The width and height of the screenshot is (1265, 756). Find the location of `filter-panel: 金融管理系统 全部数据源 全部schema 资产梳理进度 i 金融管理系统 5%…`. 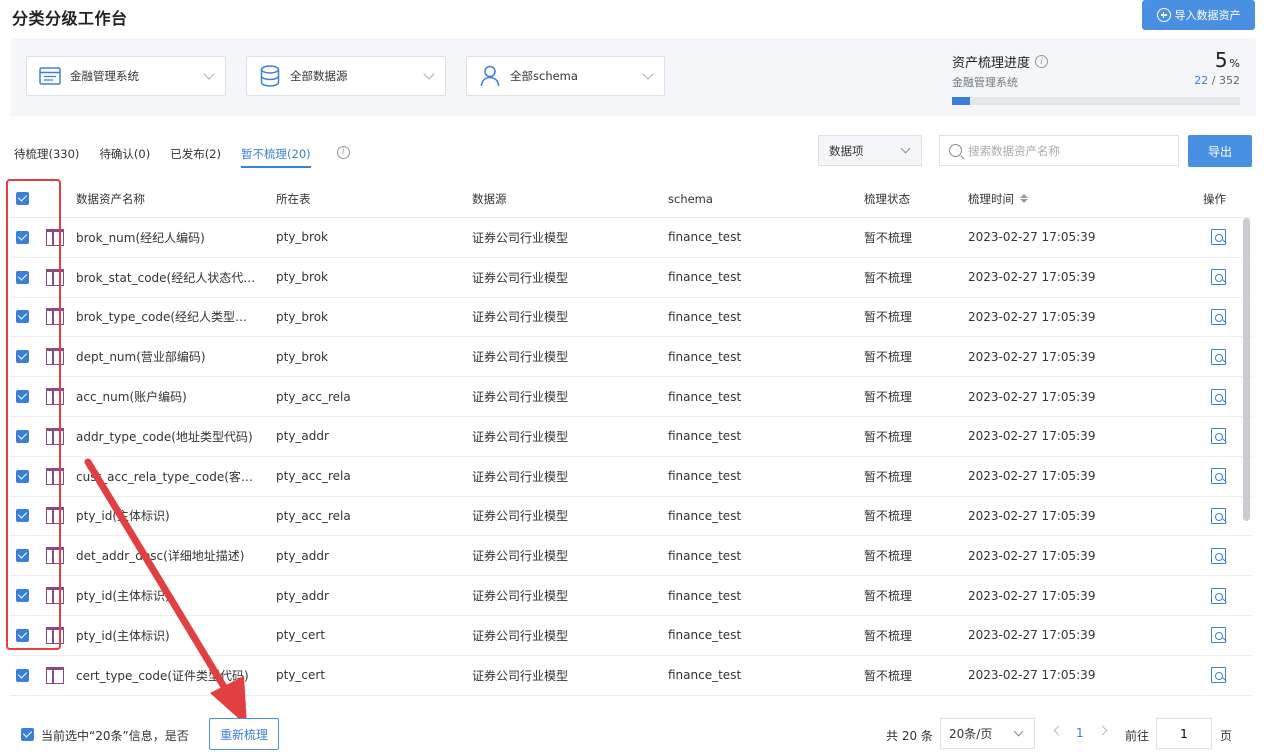

filter-panel: 金融管理系统 全部数据源 全部schema 资产梳理进度 i 金融管理系统 5%… is located at coordinates (633, 77).